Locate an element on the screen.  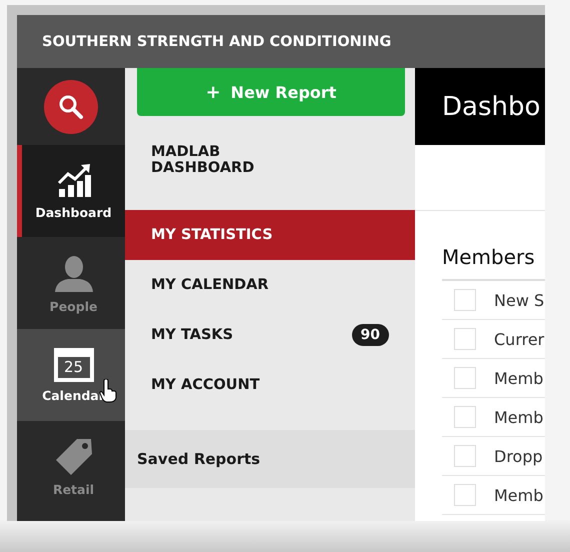
nav-item: Retail is located at coordinates (71, 467).